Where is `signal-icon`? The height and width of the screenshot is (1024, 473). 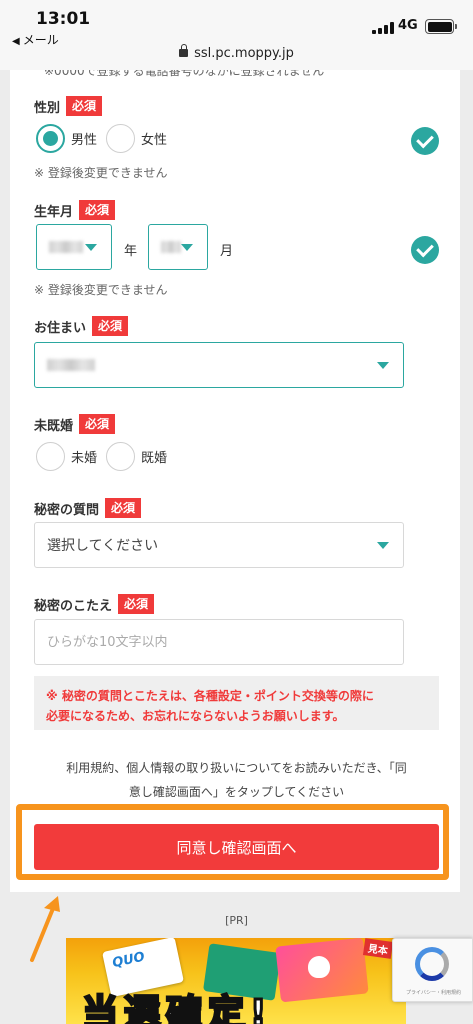 signal-icon is located at coordinates (383, 28).